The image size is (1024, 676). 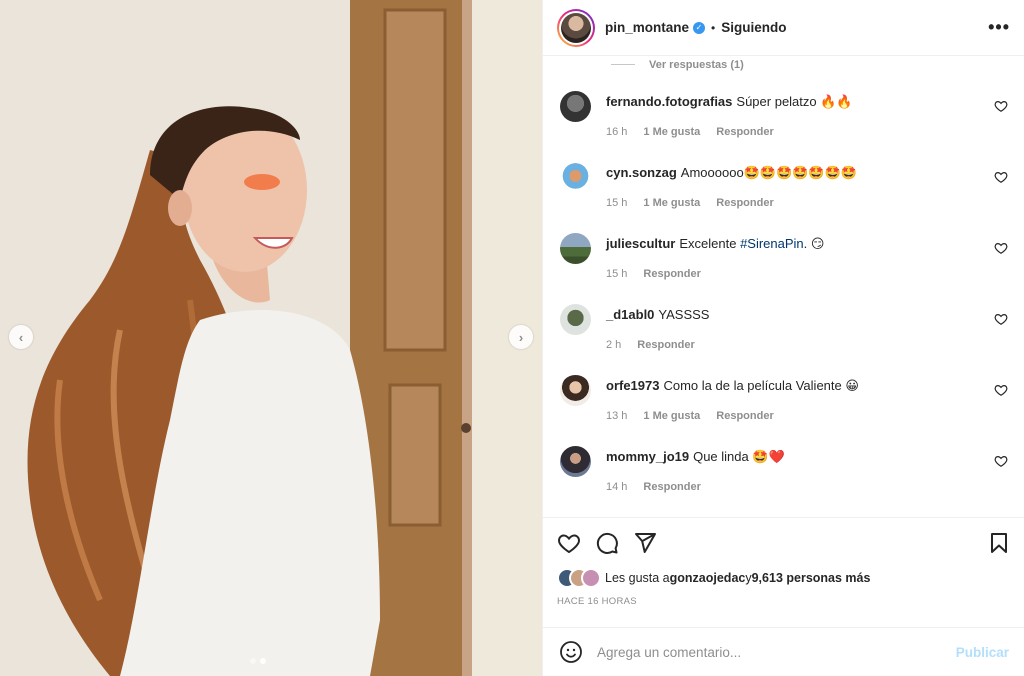 I want to click on save-bookmark-icon, so click(x=999, y=543).